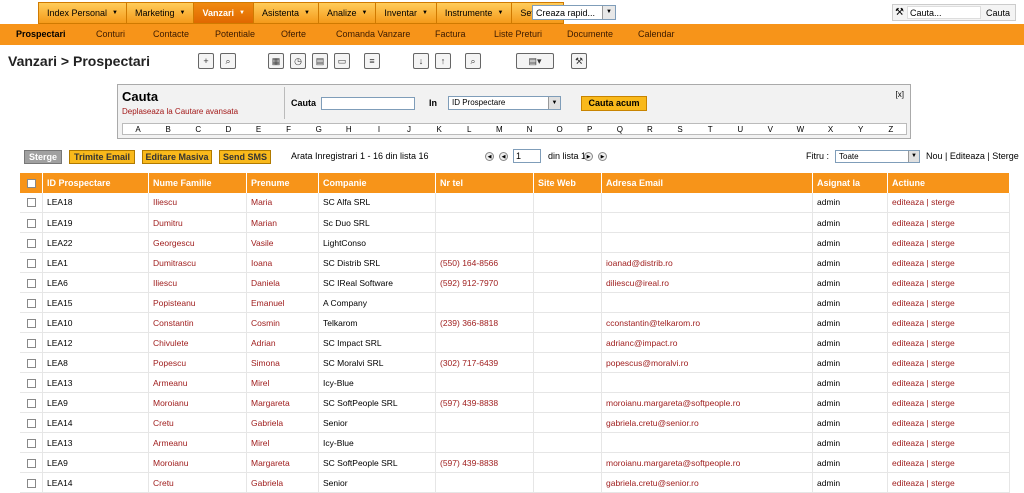  I want to click on last-name-cell: Constantin, so click(197, 322).